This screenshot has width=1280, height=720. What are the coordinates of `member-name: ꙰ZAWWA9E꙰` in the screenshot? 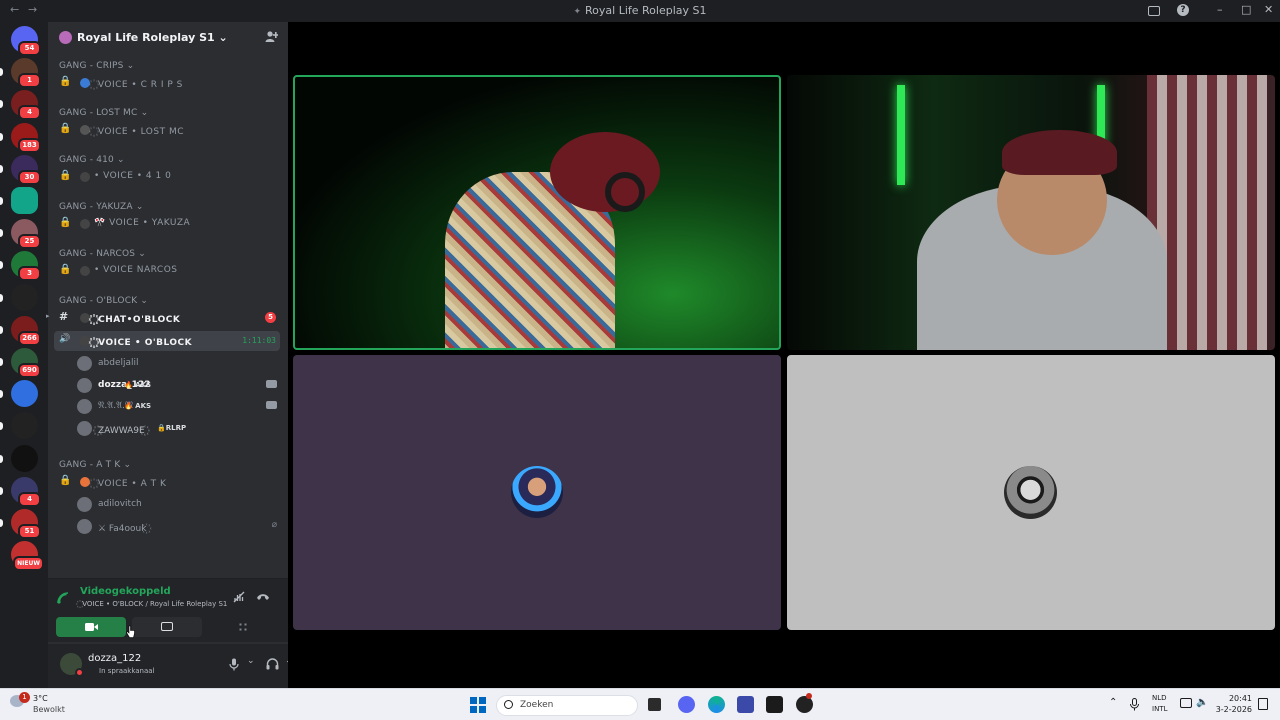 It's located at (121, 430).